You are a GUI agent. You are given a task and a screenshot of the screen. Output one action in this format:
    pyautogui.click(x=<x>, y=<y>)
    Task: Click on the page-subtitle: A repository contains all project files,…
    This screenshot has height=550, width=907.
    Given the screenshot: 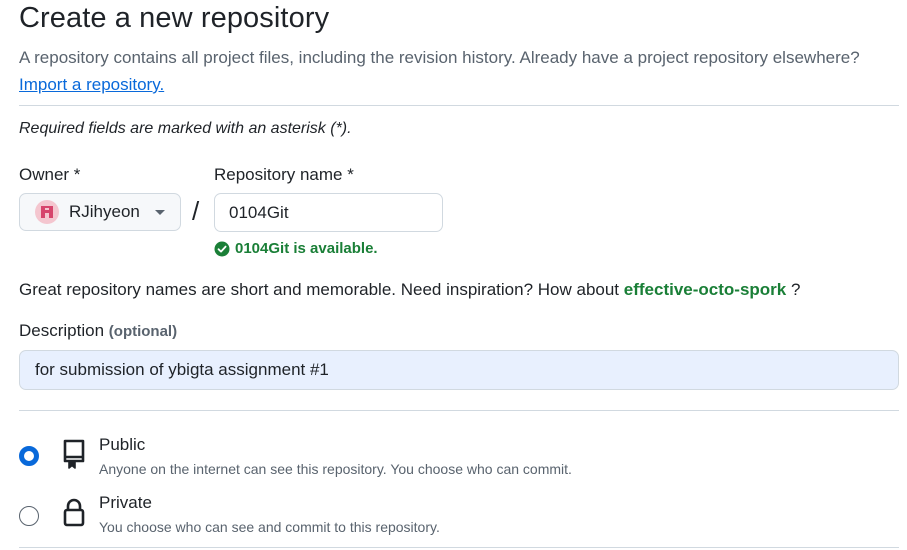 What is the action you would take?
    pyautogui.click(x=459, y=71)
    